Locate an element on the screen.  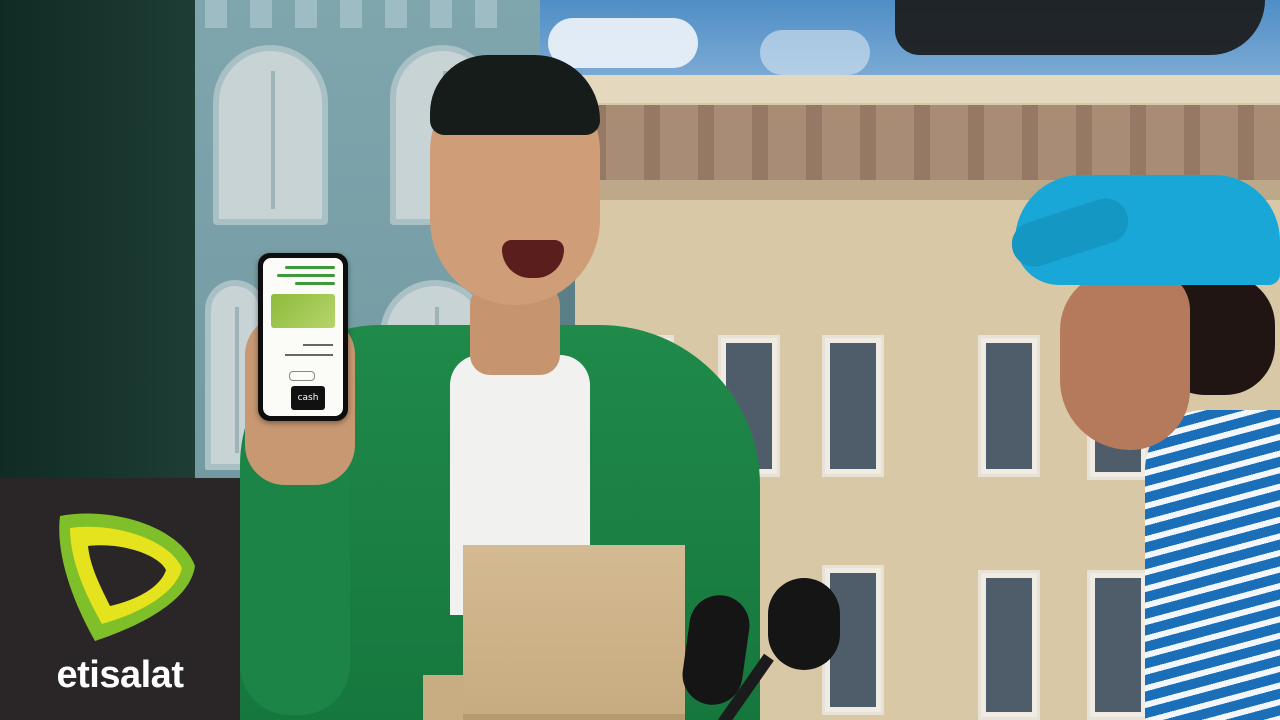
scooter-mirror is located at coordinates (804, 624).